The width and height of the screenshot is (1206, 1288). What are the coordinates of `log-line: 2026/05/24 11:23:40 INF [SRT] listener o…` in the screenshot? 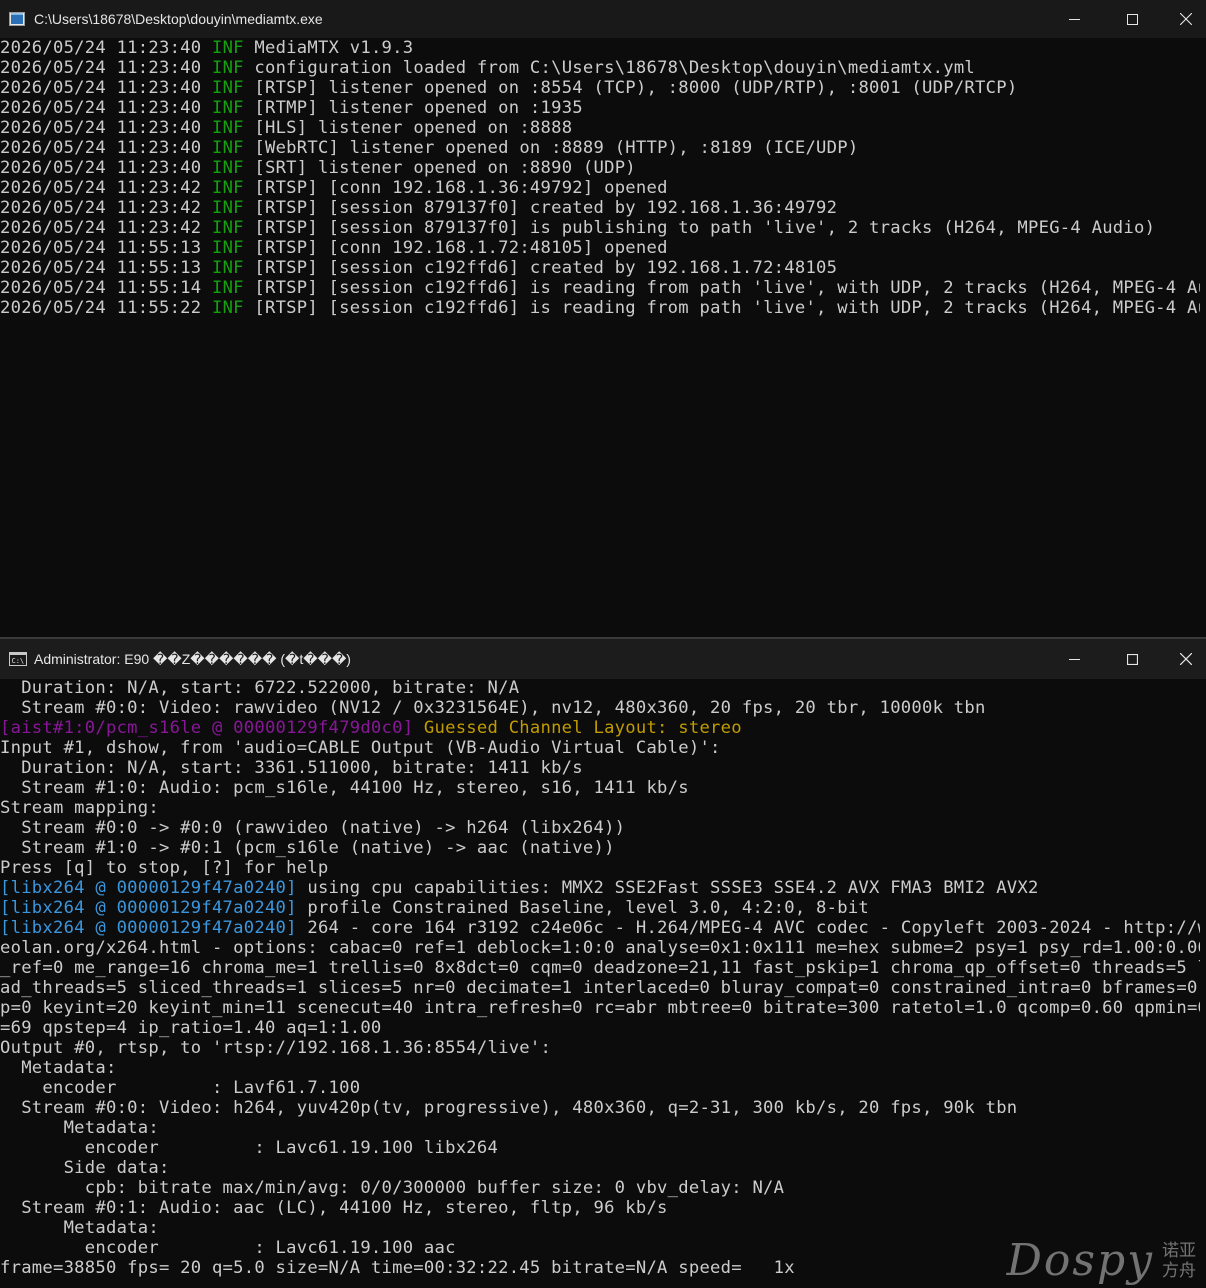 It's located at (600, 168).